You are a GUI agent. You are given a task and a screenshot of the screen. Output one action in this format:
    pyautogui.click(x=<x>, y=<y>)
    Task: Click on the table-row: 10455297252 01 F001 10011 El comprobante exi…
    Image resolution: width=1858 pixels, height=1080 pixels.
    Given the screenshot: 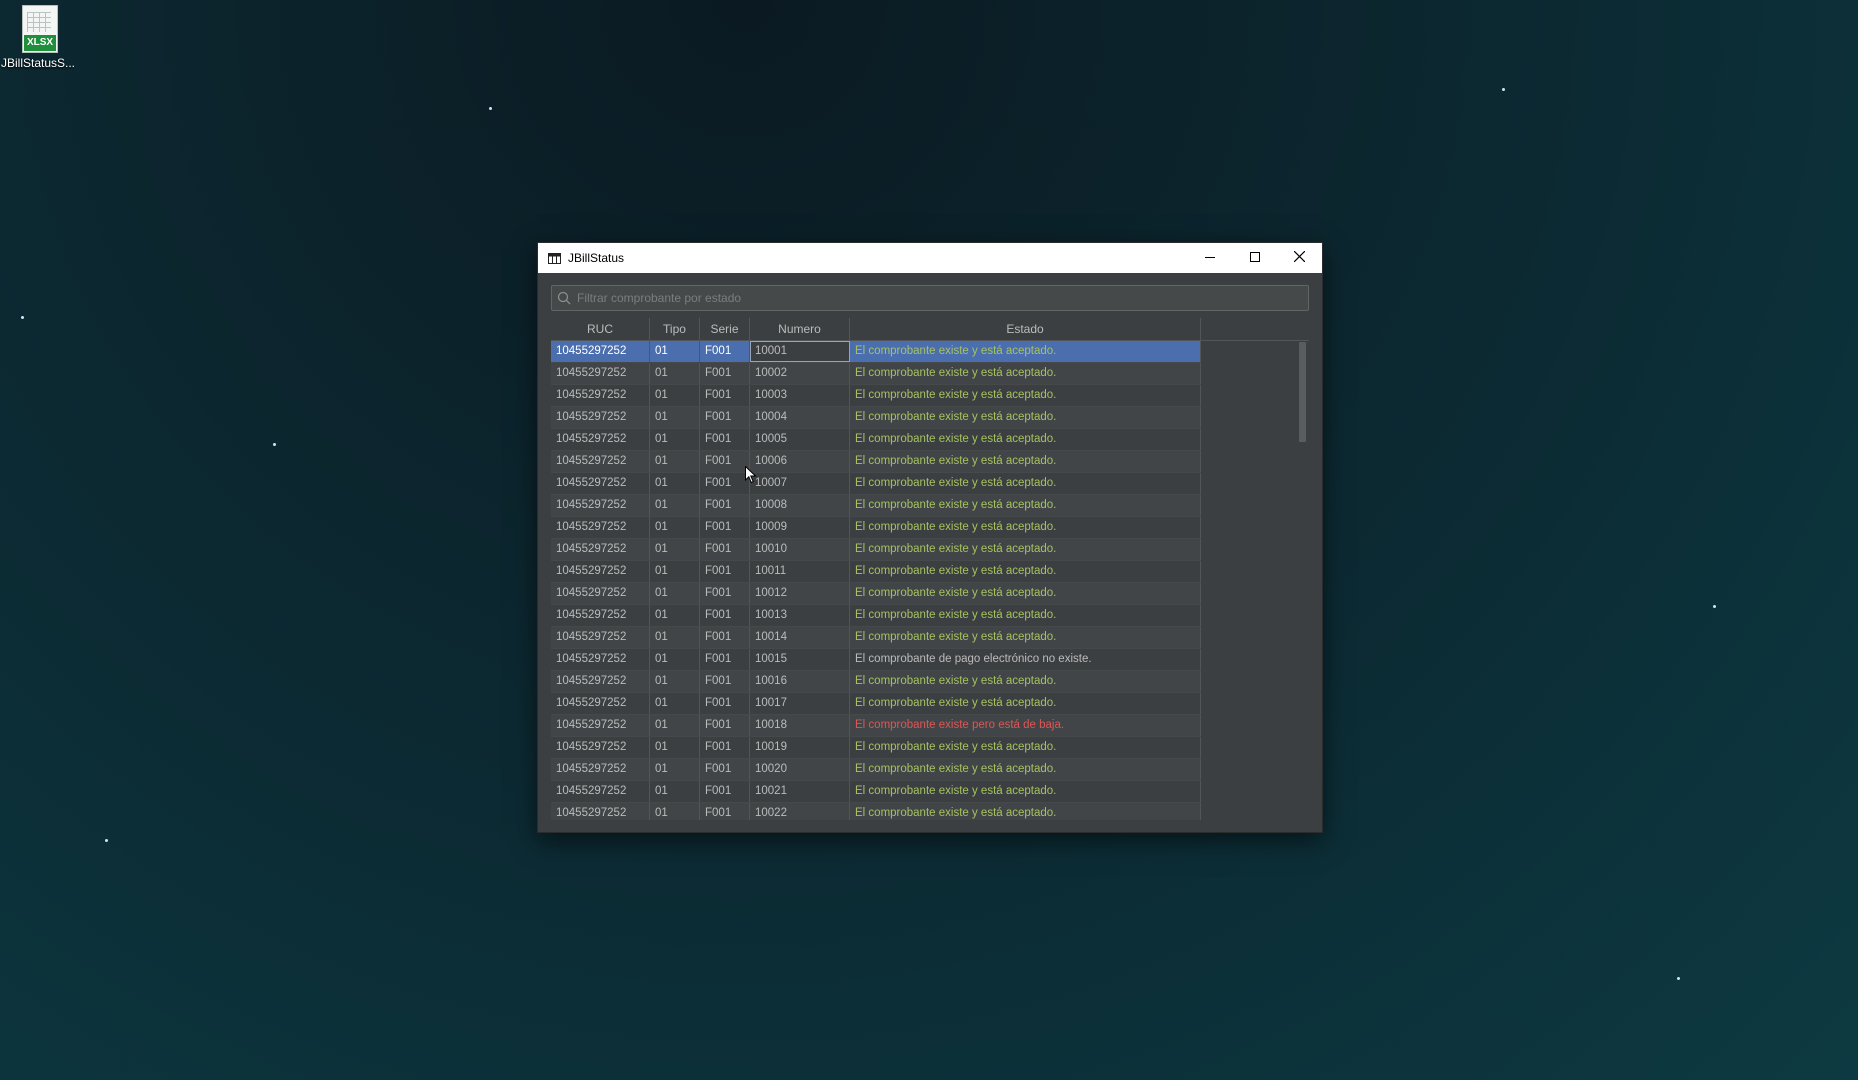 What is the action you would take?
    pyautogui.click(x=876, y=572)
    